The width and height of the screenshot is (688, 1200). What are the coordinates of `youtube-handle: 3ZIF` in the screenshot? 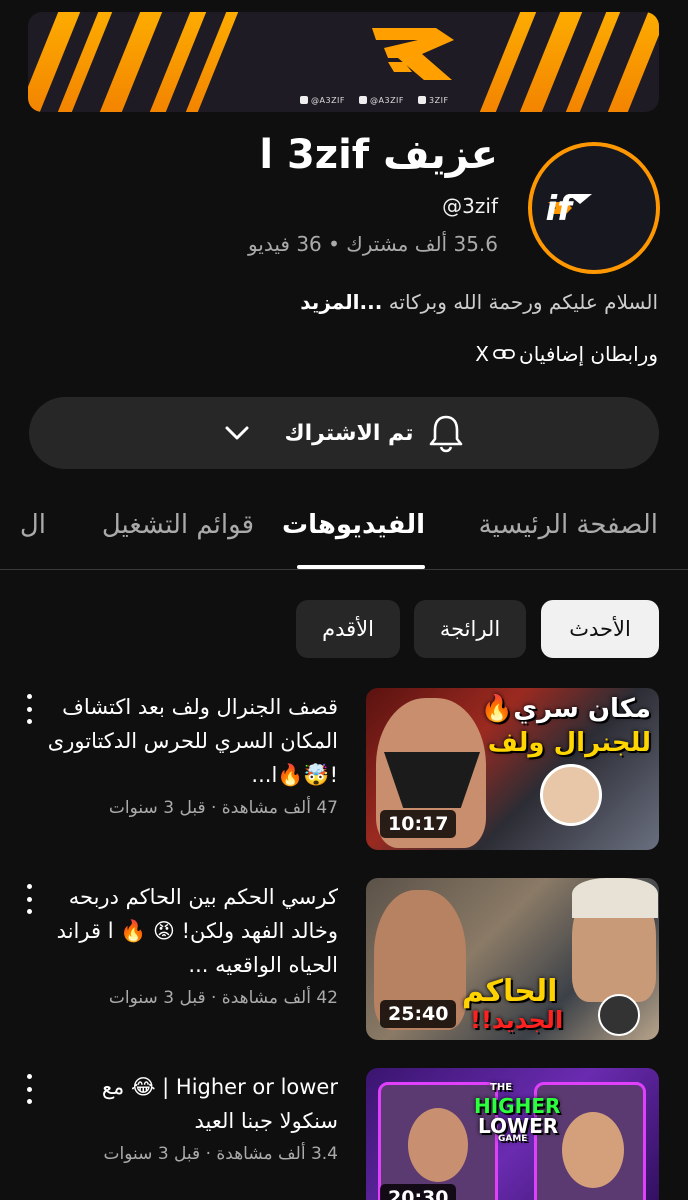 It's located at (433, 100).